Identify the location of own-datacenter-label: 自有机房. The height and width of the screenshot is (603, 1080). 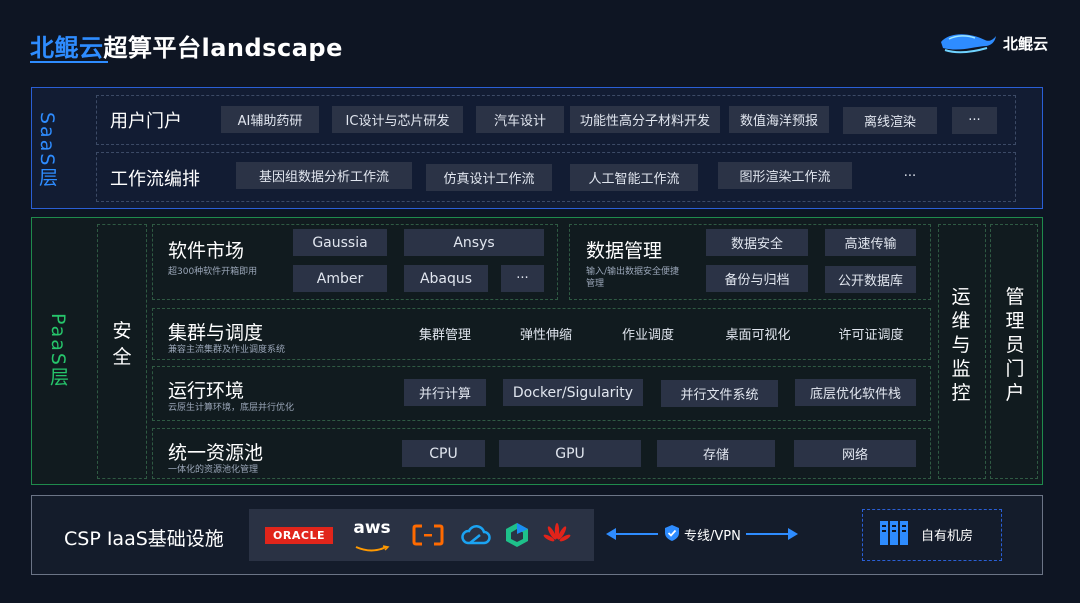
(947, 536).